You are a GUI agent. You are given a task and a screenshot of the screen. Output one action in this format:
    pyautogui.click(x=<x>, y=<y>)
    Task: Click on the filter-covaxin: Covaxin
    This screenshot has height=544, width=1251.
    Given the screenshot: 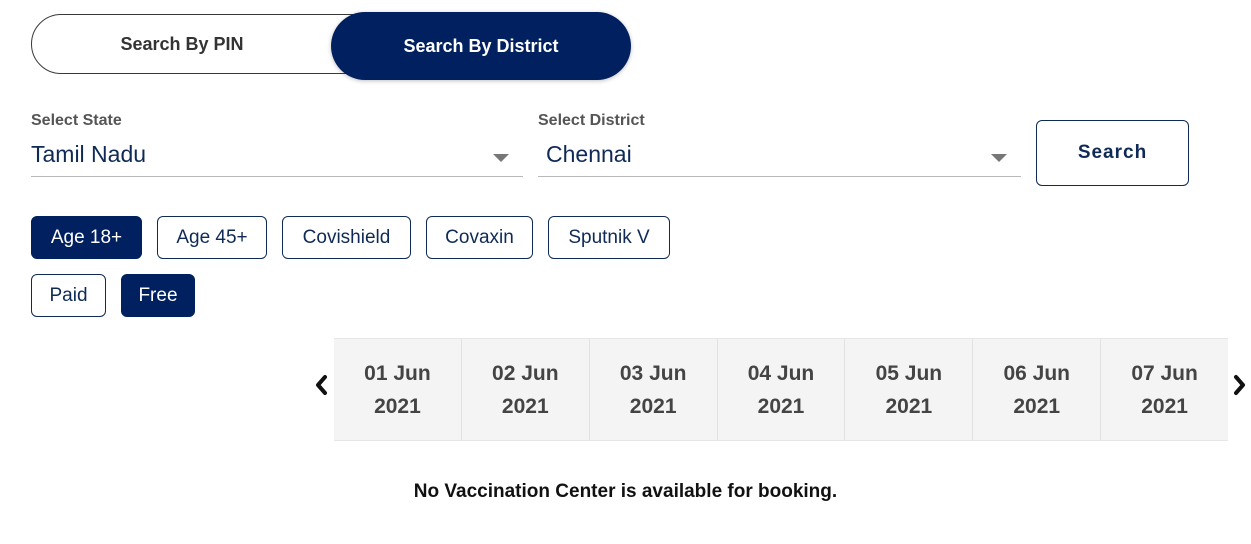 What is the action you would take?
    pyautogui.click(x=479, y=237)
    